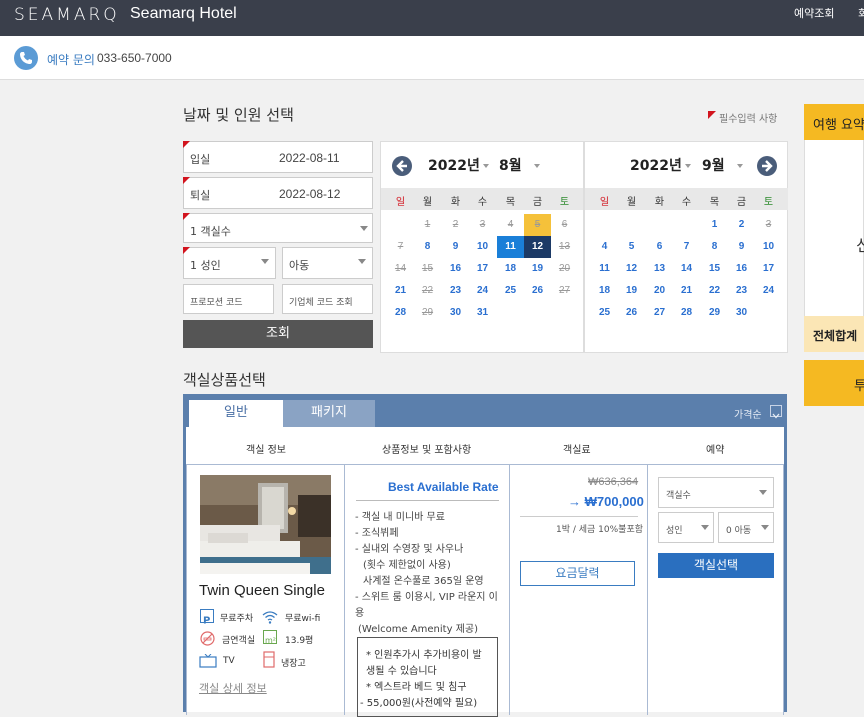 This screenshot has width=864, height=717. What do you see at coordinates (67, 15) in the screenshot?
I see `brand-logo: SEAMARQ` at bounding box center [67, 15].